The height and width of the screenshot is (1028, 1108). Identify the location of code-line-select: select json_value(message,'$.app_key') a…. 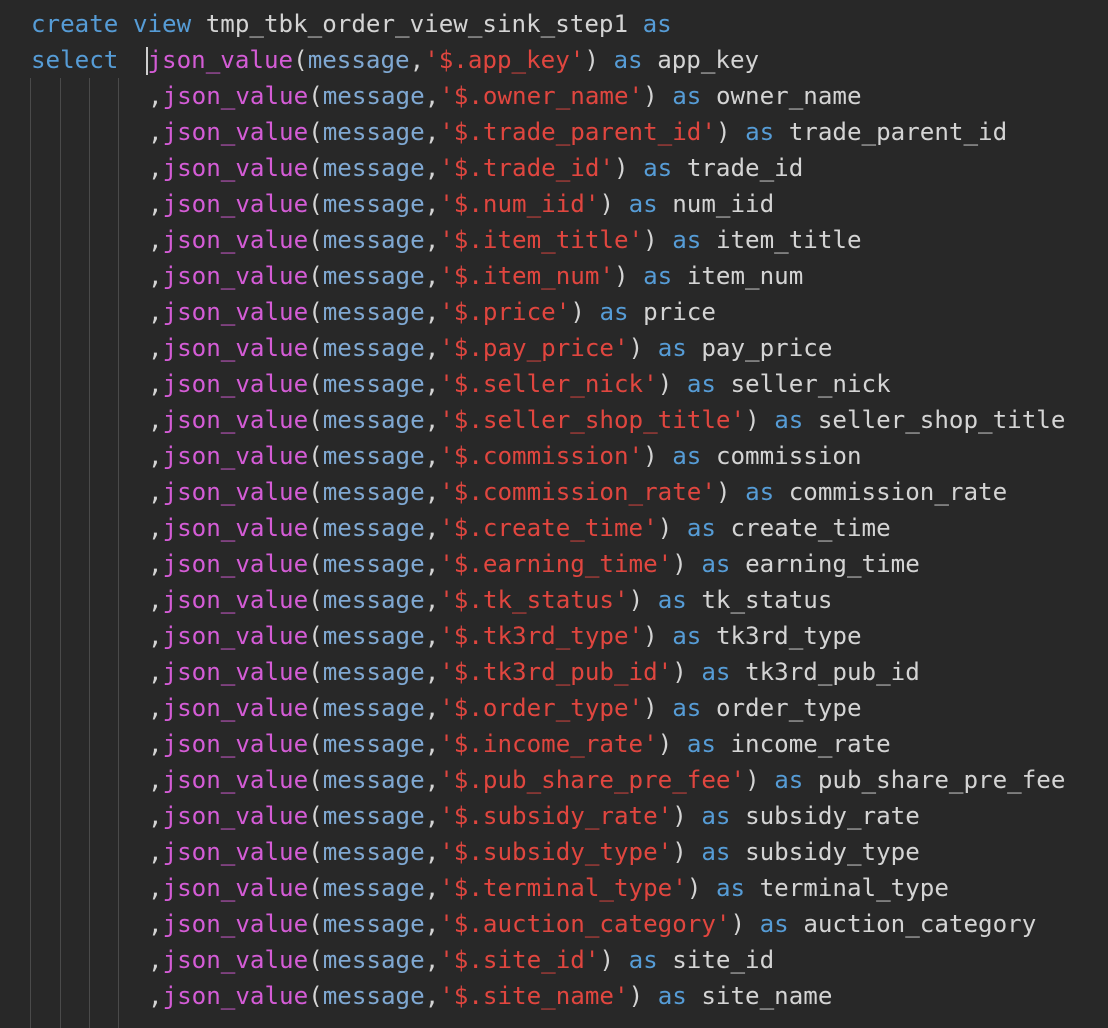
(395, 60).